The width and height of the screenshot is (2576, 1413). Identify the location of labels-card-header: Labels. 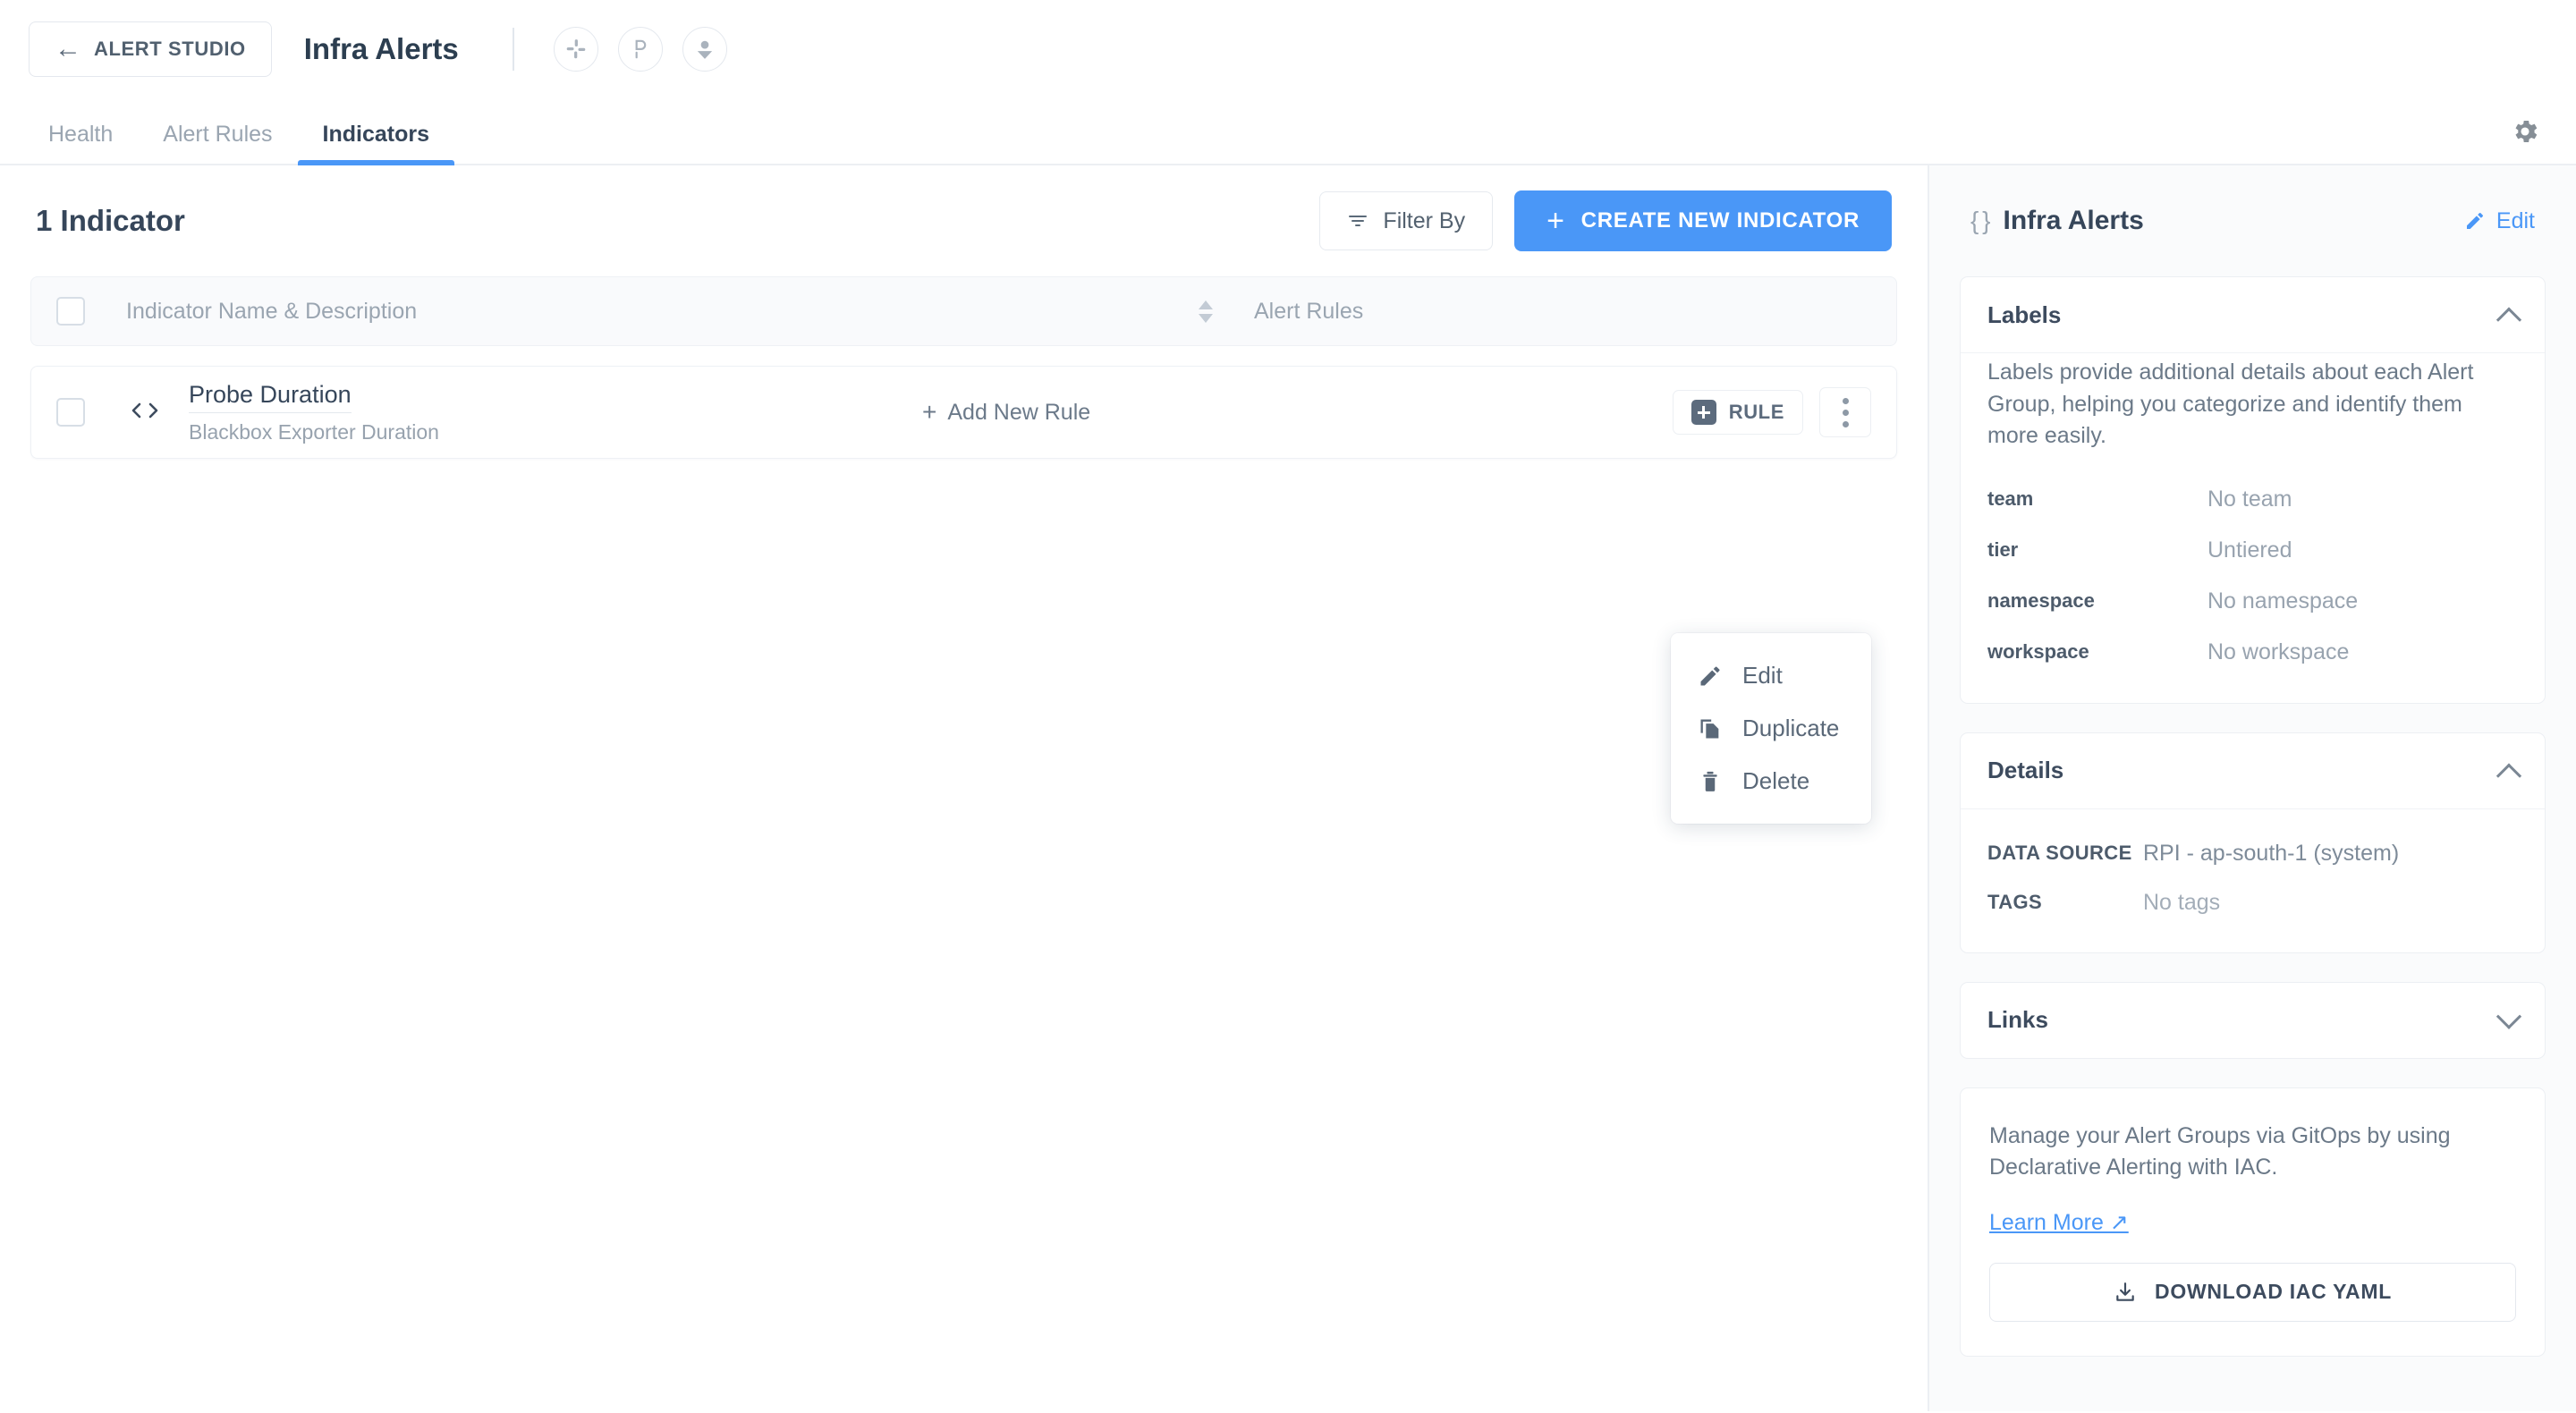
(2253, 314).